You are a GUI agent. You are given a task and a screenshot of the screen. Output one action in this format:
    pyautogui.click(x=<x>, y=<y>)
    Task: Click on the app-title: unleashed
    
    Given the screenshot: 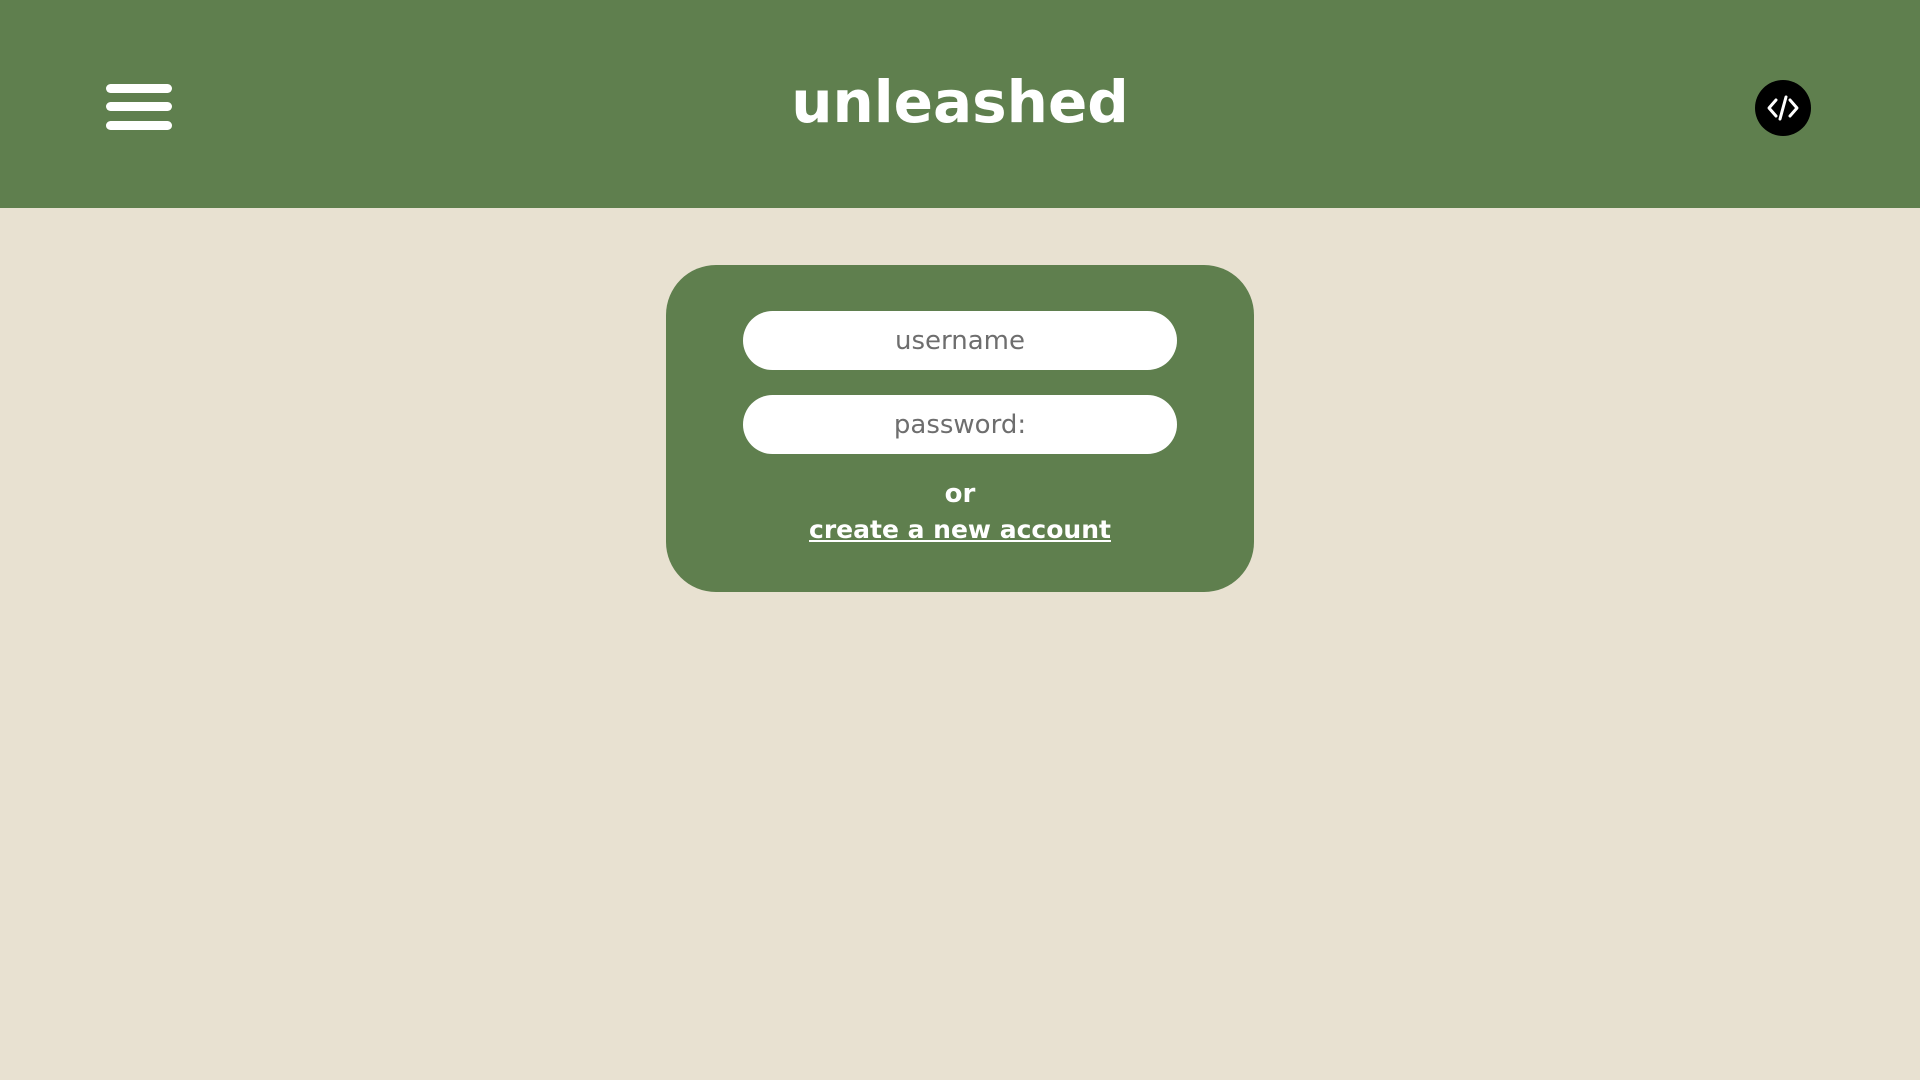 What is the action you would take?
    pyautogui.click(x=960, y=102)
    